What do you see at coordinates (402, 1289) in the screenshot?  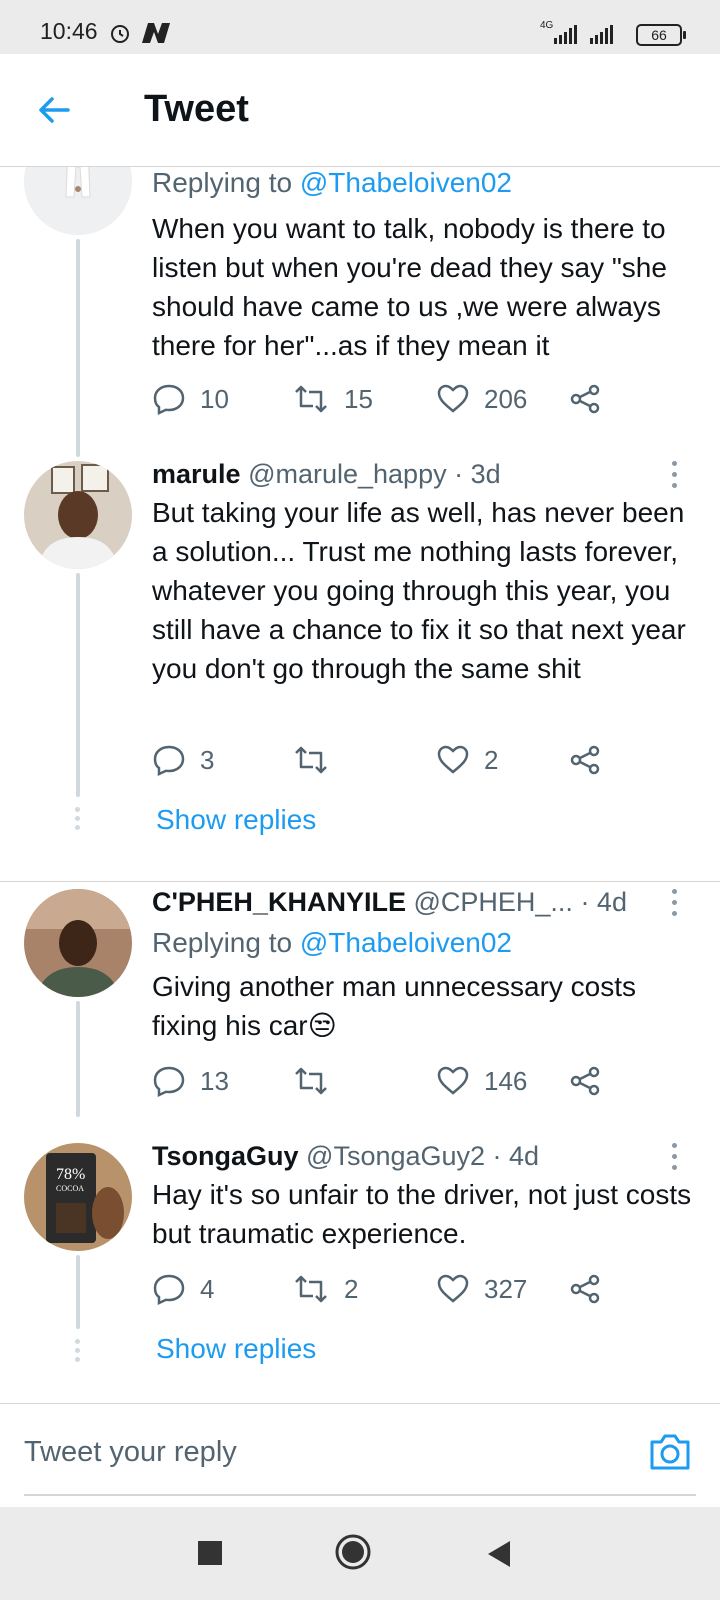 I see `tweet-actions: 4 2 327` at bounding box center [402, 1289].